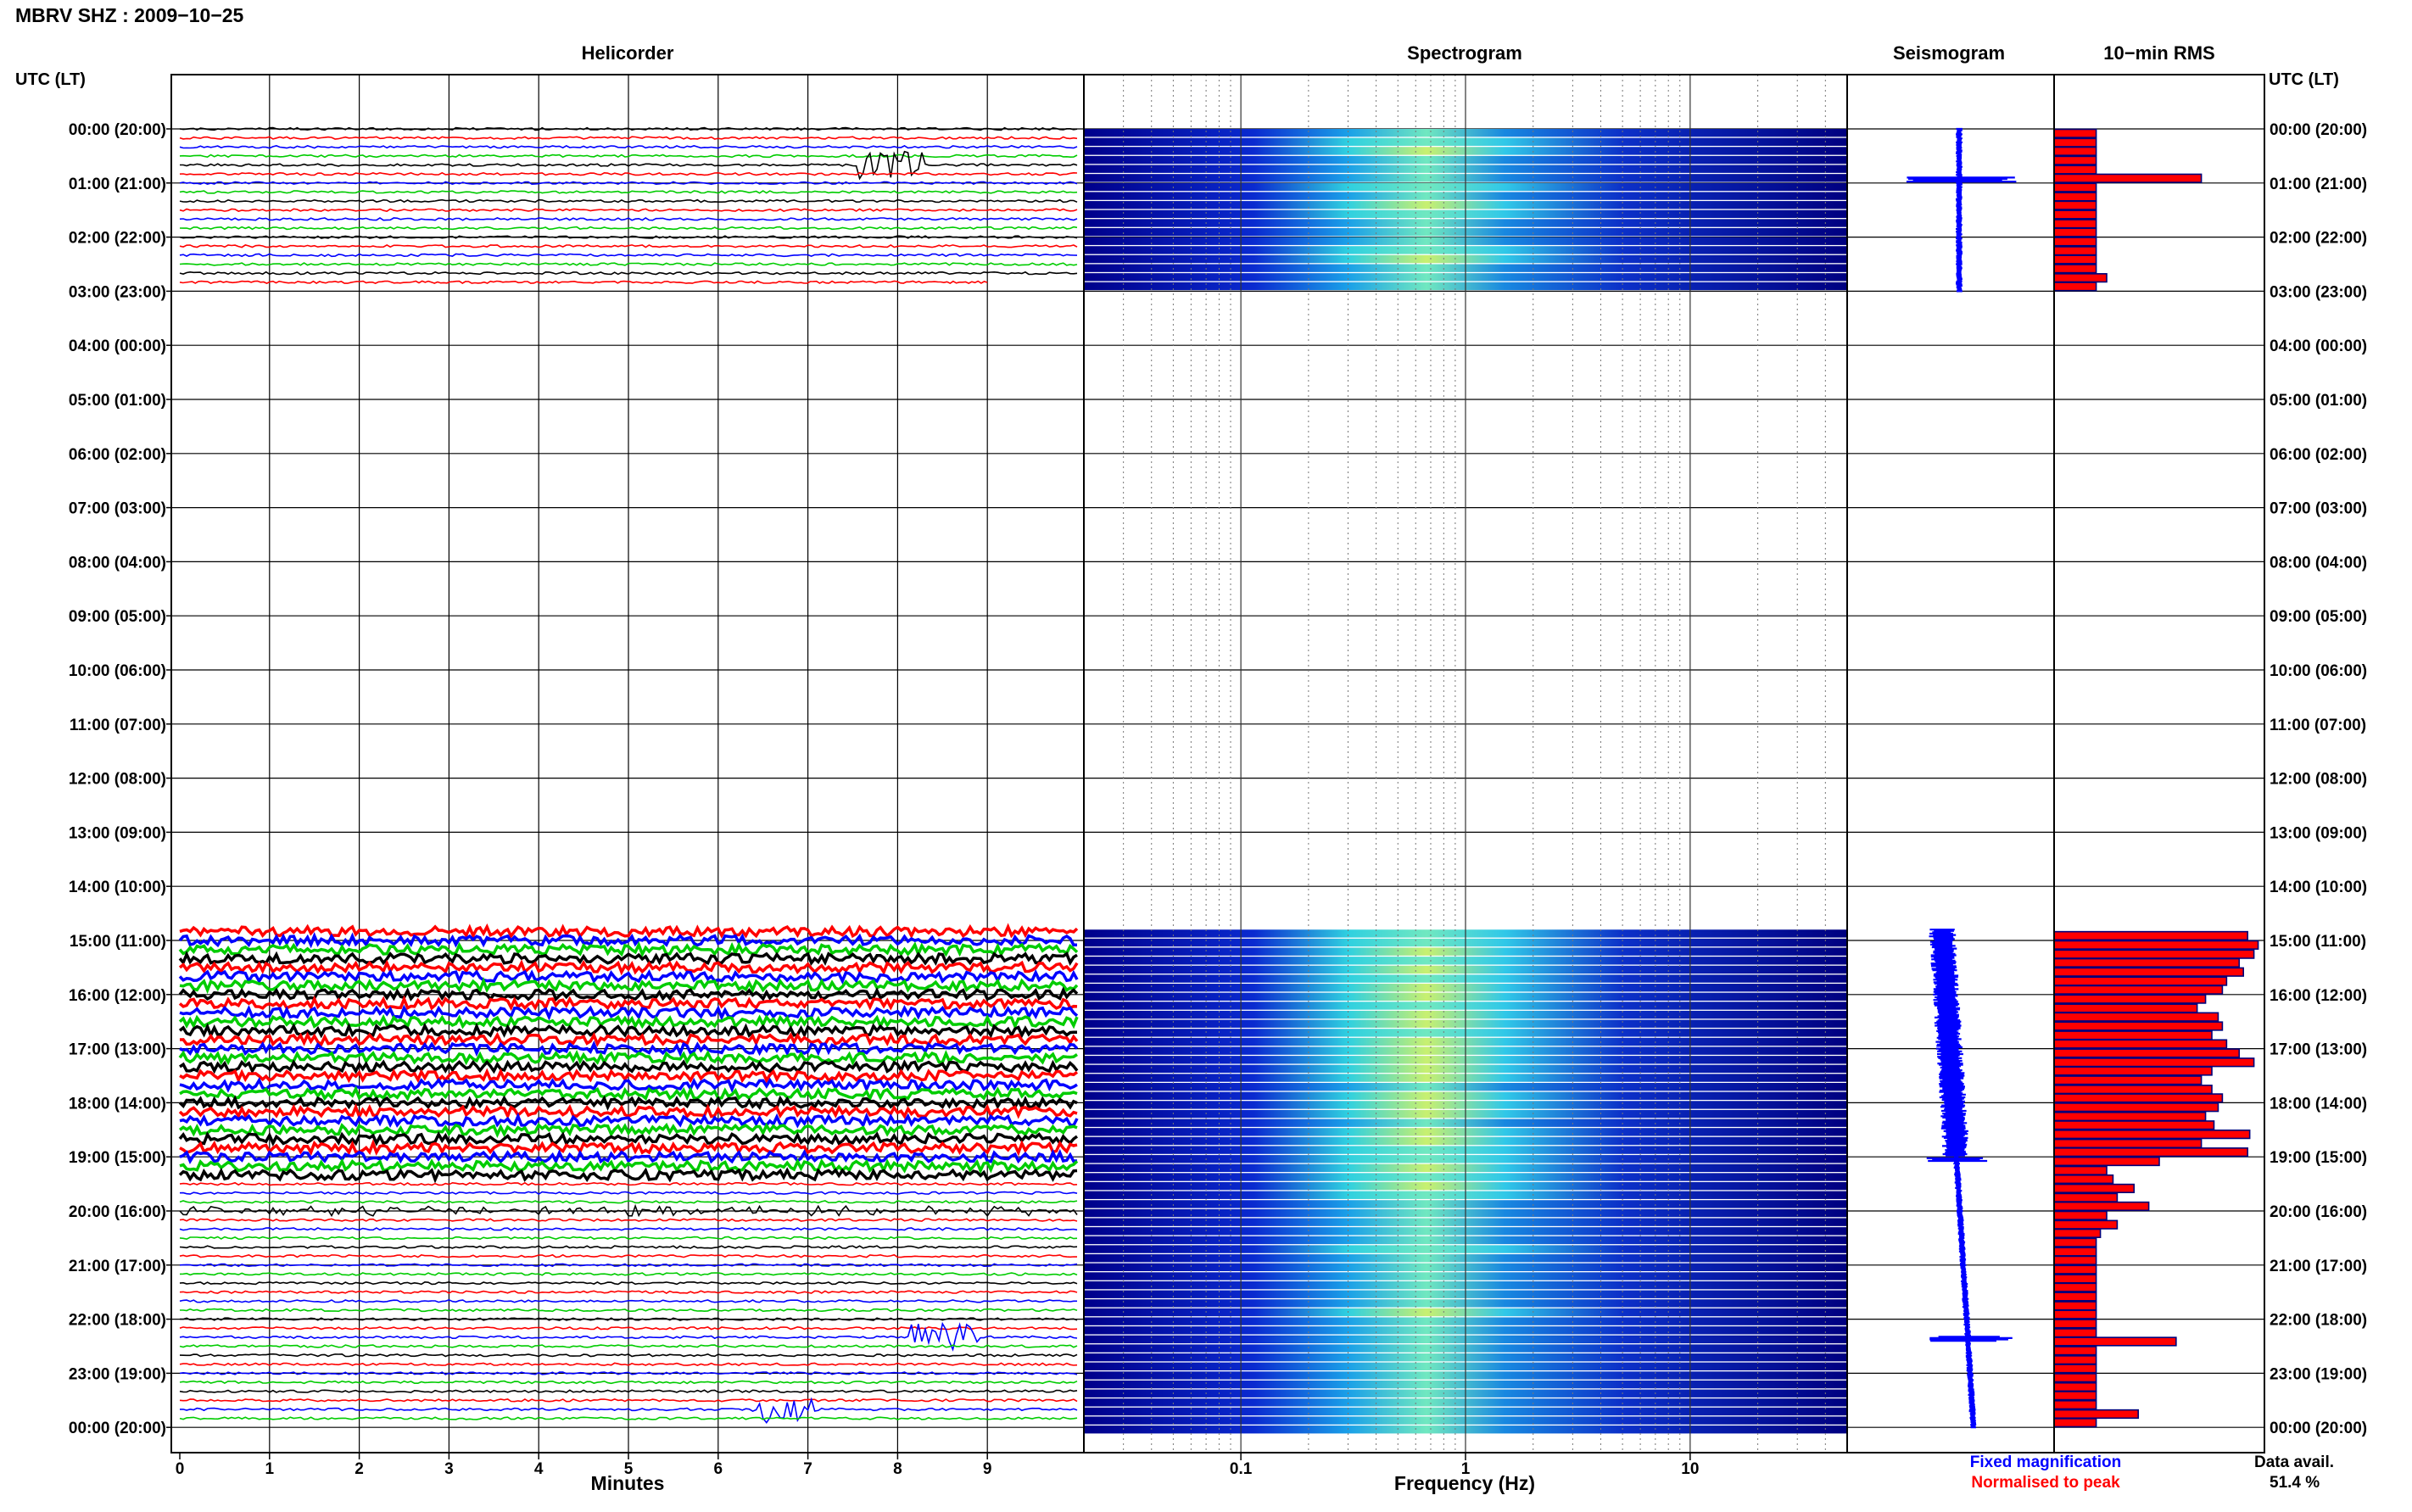 Image resolution: width=2412 pixels, height=1512 pixels. I want to click on time-label-left: 05:00 (01:00), so click(117, 401).